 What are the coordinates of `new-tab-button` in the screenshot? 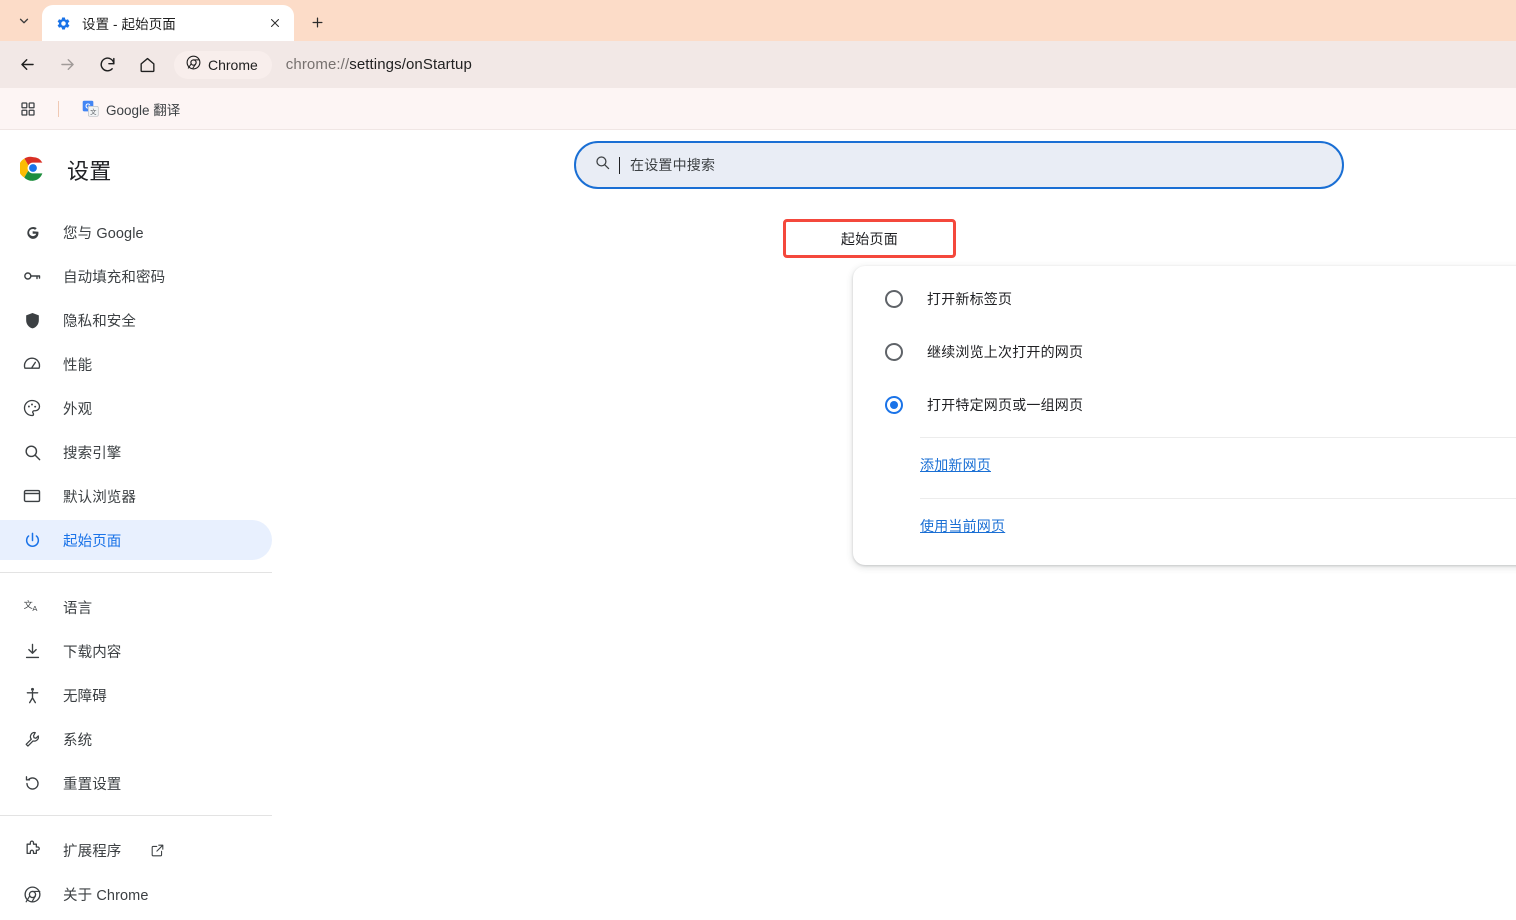 It's located at (317, 22).